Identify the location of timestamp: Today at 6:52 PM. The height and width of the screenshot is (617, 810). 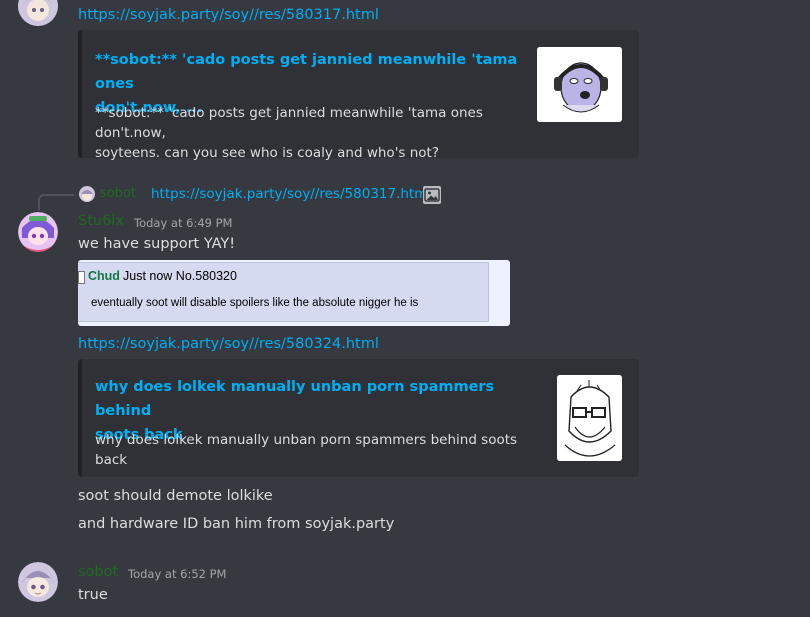
(177, 574).